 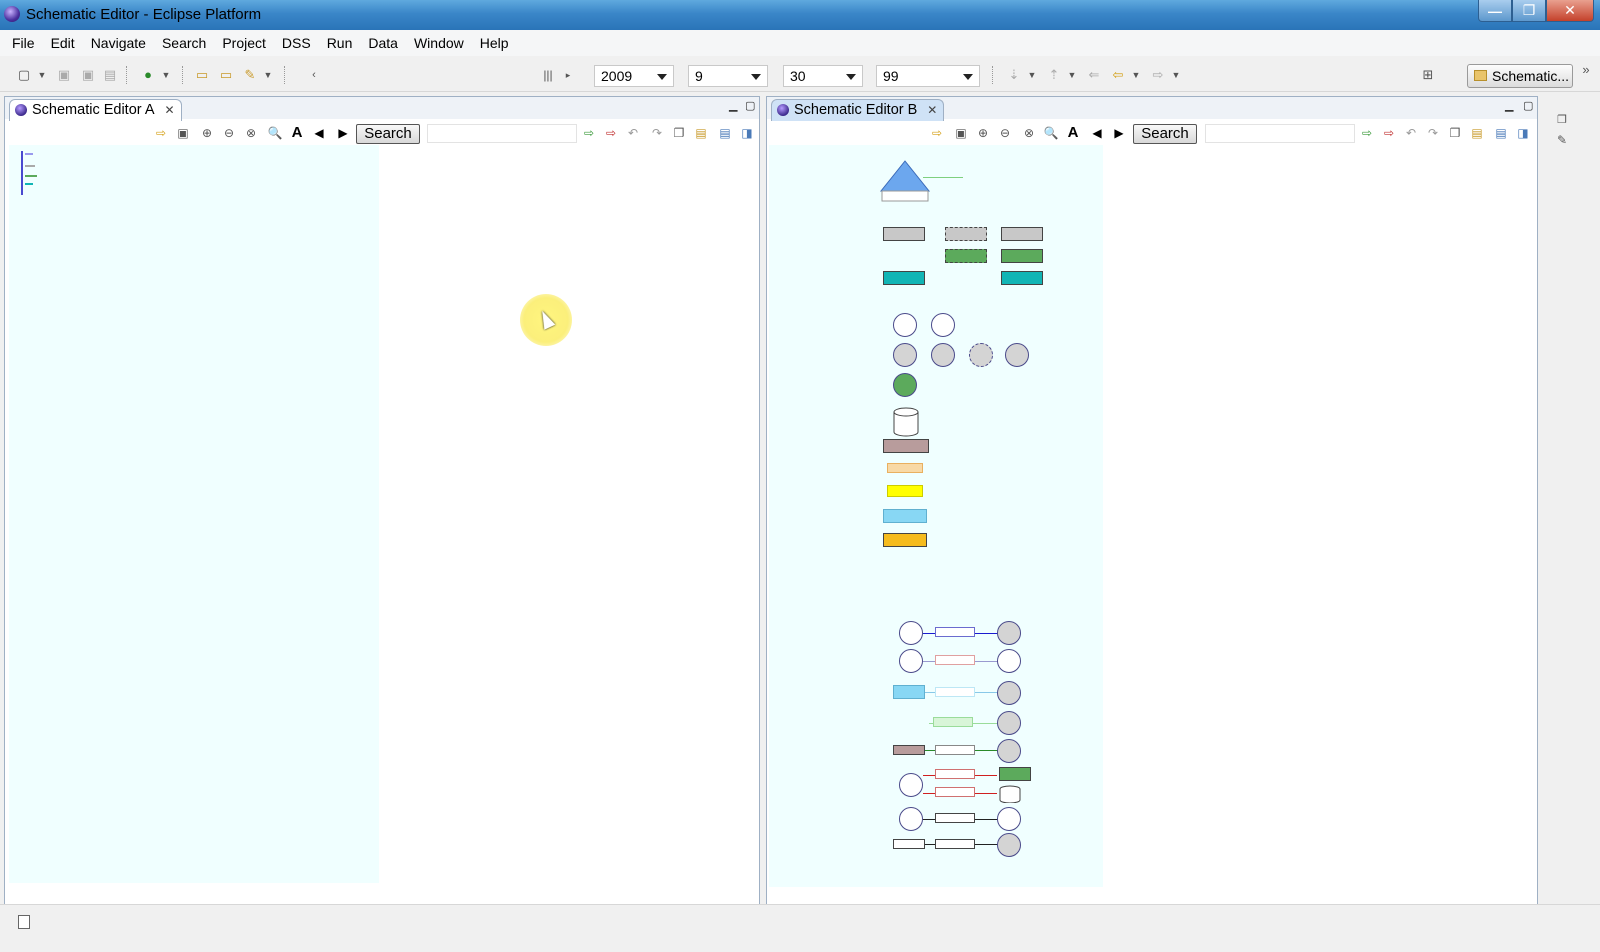 I want to click on rose-rect-shape, so click(x=906, y=446).